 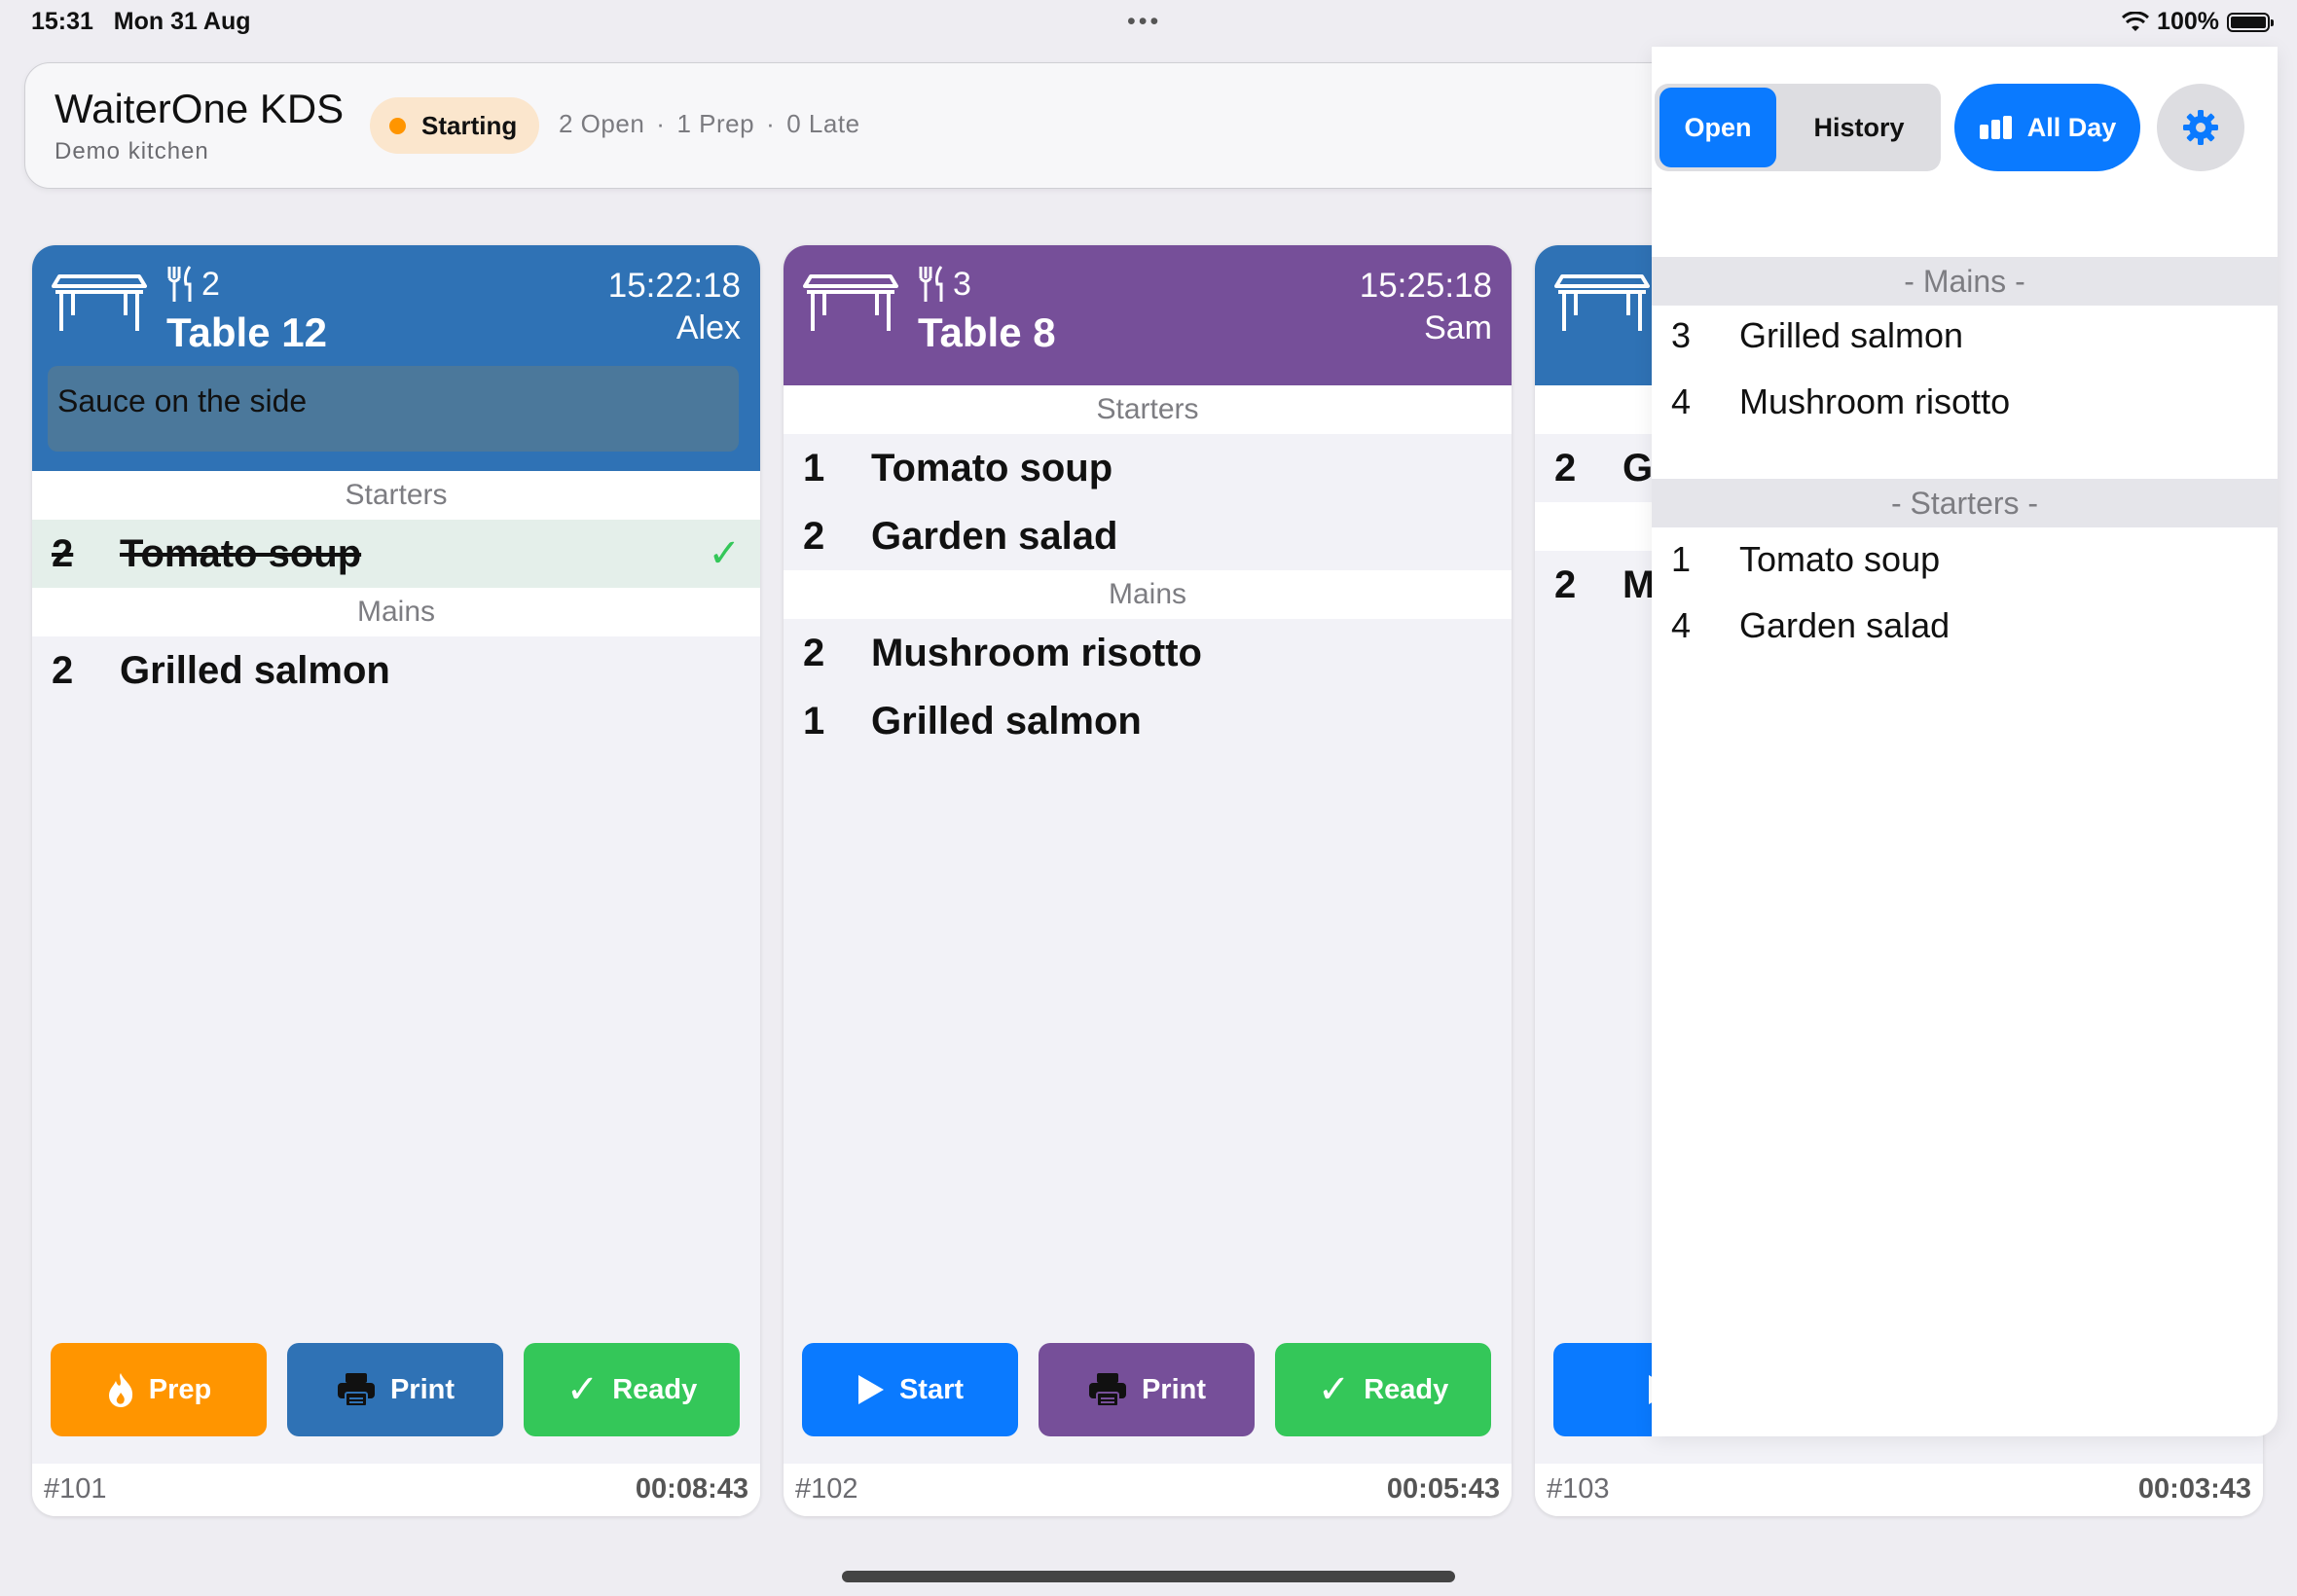 What do you see at coordinates (1148, 1576) in the screenshot?
I see `home-indicator` at bounding box center [1148, 1576].